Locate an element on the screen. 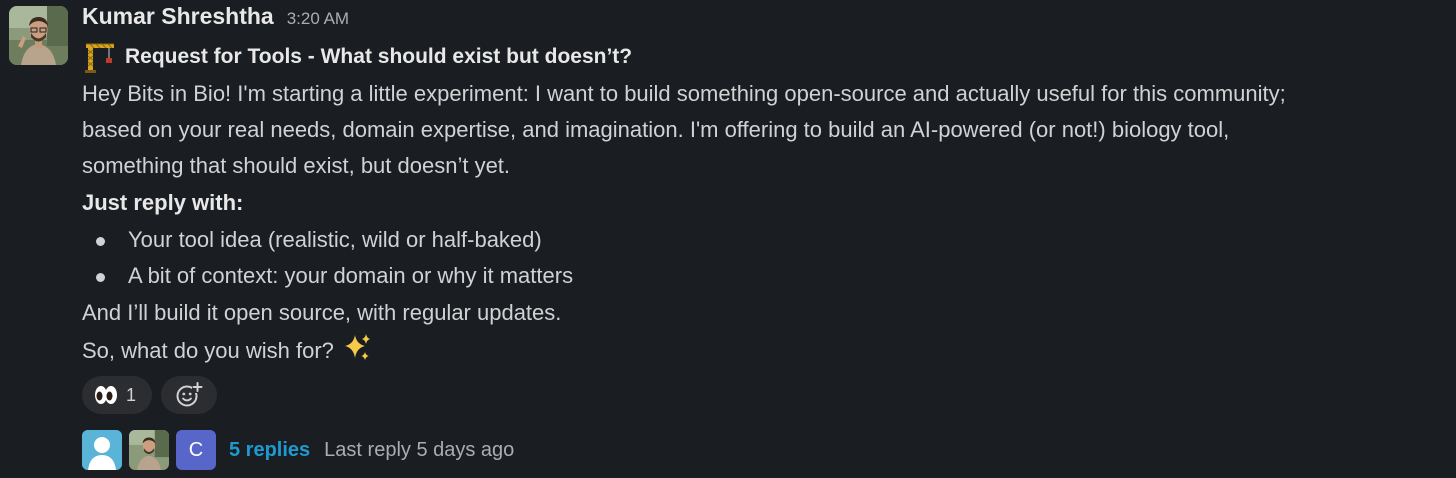 Image resolution: width=1456 pixels, height=478 pixels. replies-link: 5 replies is located at coordinates (269, 450).